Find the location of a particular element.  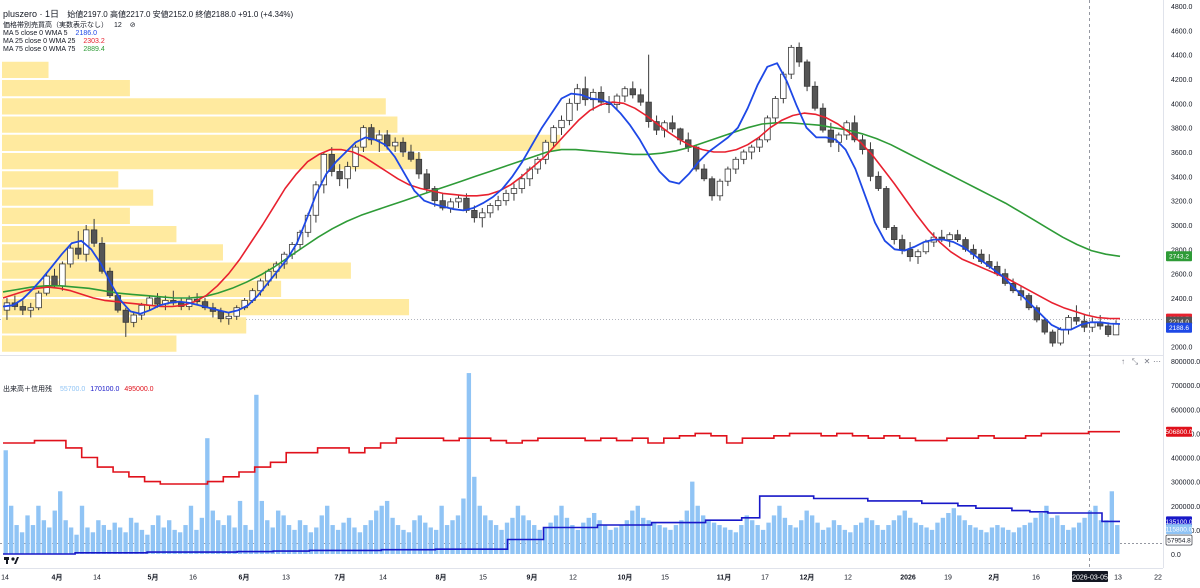

time-tick-label: 14 is located at coordinates (97, 578).